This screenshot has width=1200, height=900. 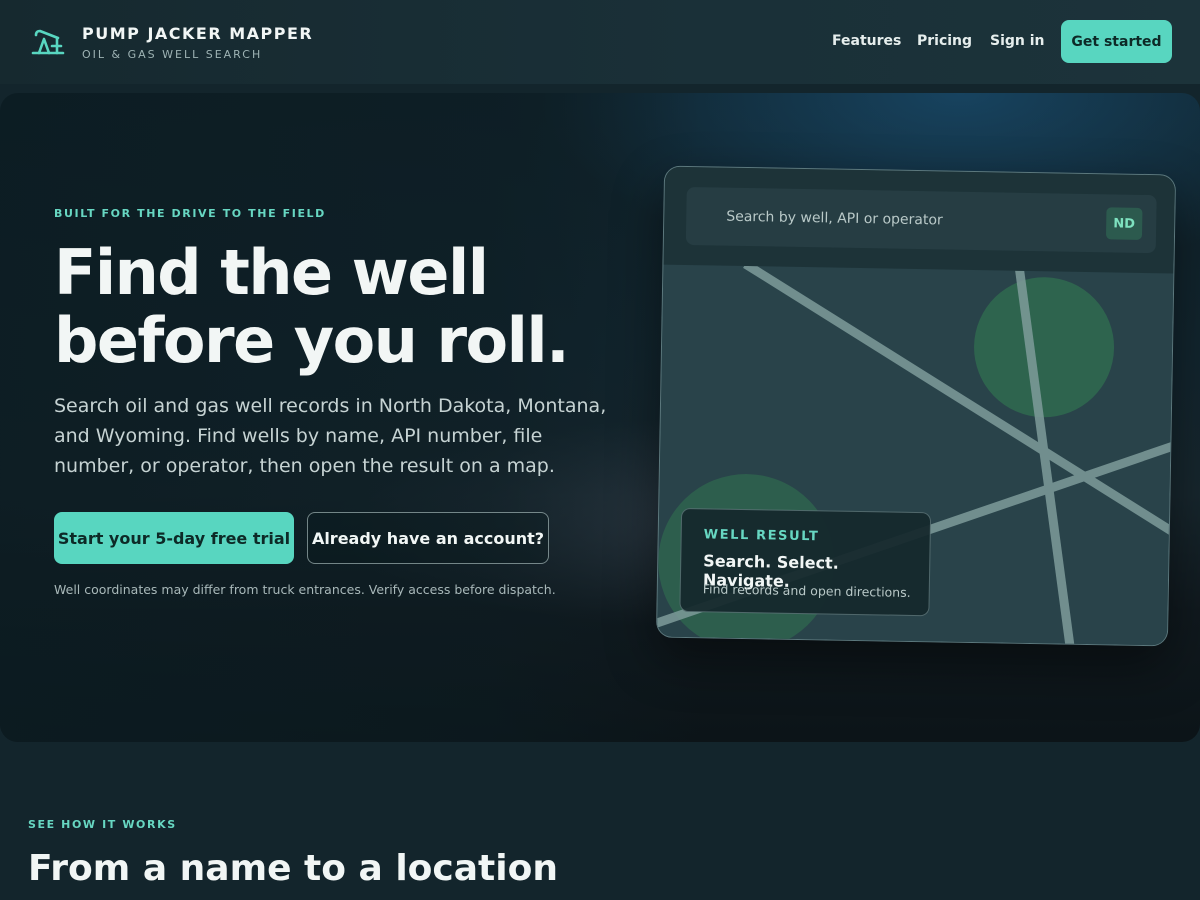 I want to click on well-result-description: Find records and open directions., so click(x=806, y=590).